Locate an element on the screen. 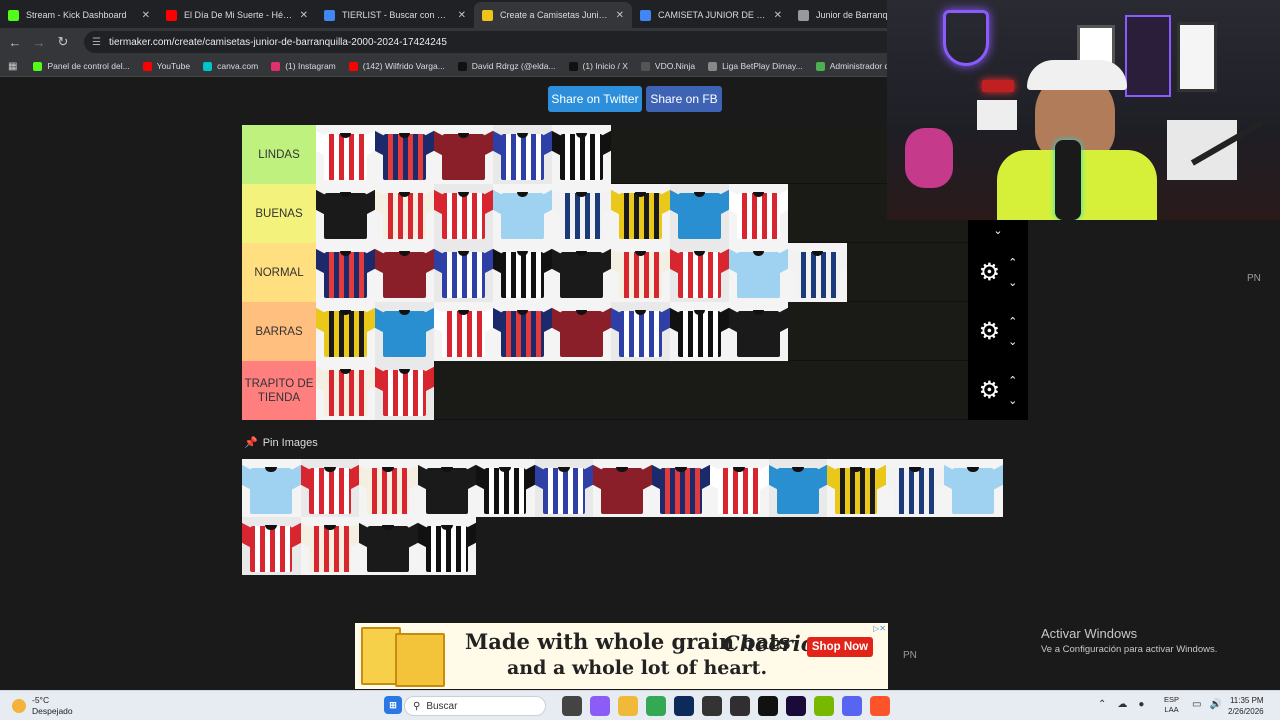  photoshop-icon is located at coordinates (684, 706).